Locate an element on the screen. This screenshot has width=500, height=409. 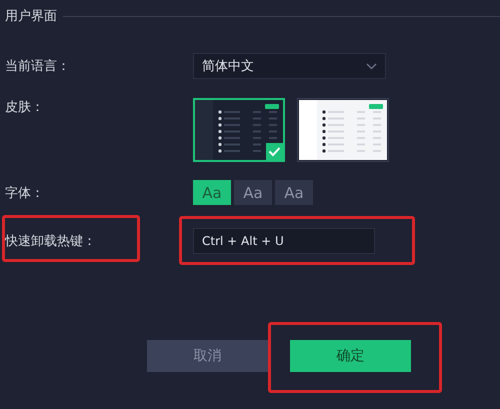
section-title: 用户界面 is located at coordinates (31, 16).